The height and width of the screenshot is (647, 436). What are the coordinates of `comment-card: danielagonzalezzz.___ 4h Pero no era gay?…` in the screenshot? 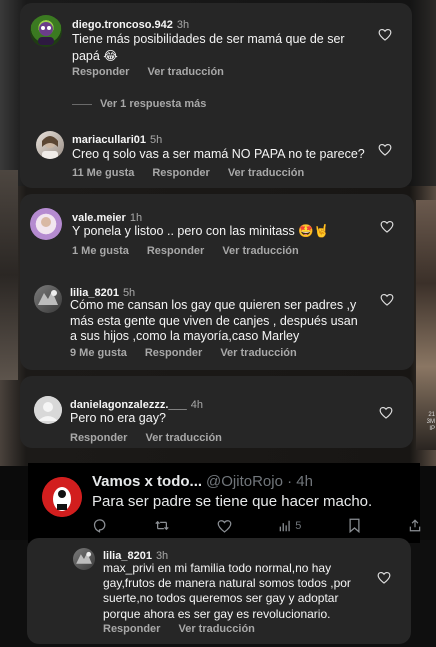 It's located at (216, 412).